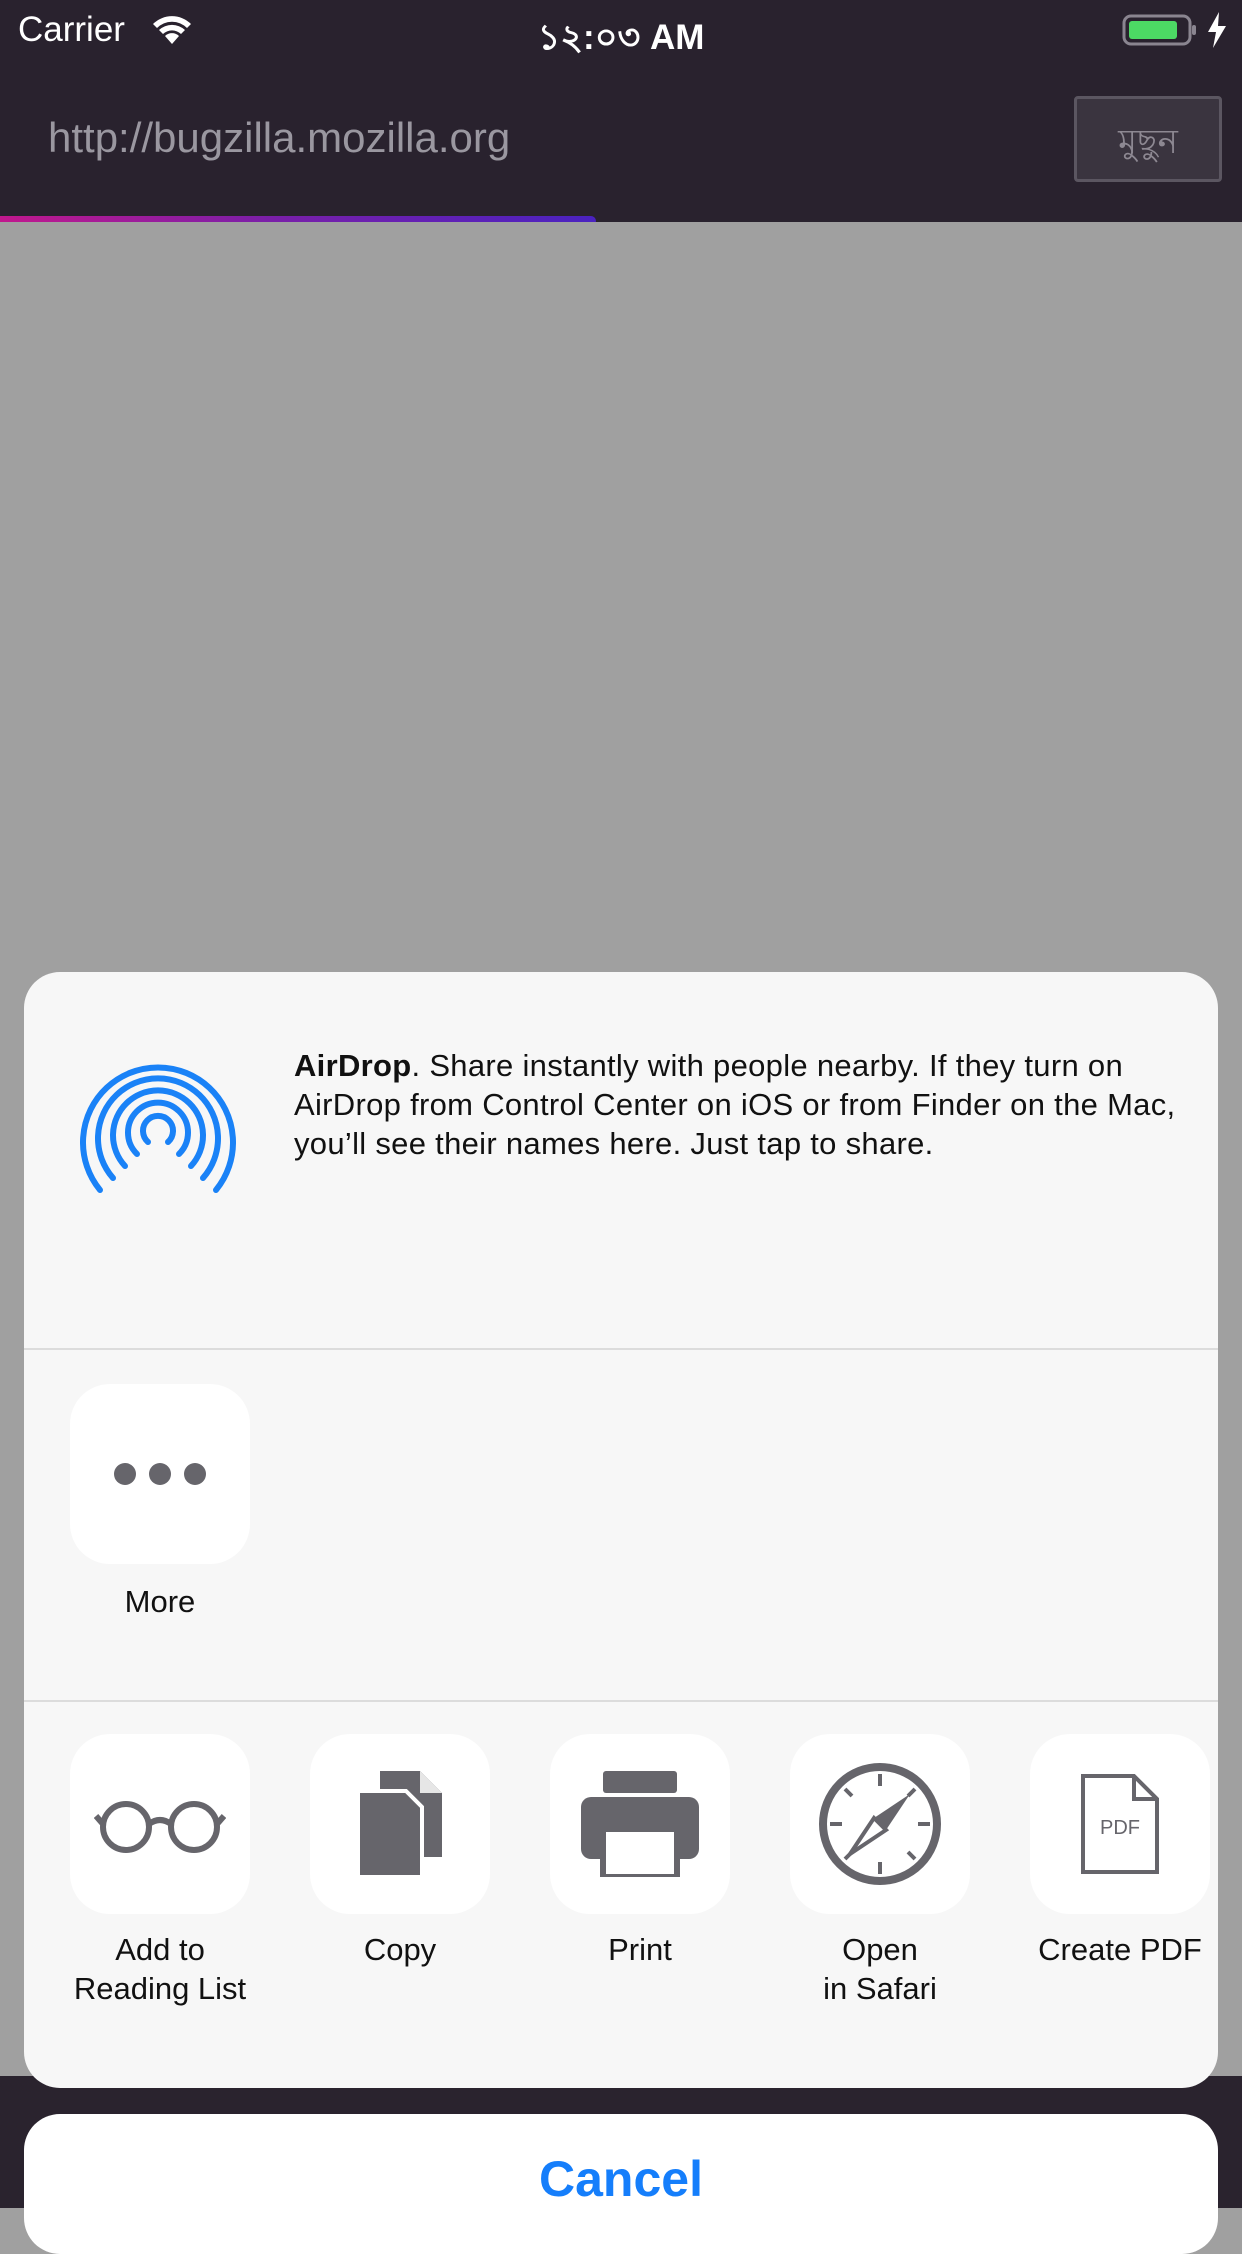 The width and height of the screenshot is (1242, 2254). Describe the element at coordinates (621, 1525) in the screenshot. I see `share-row: More` at that location.